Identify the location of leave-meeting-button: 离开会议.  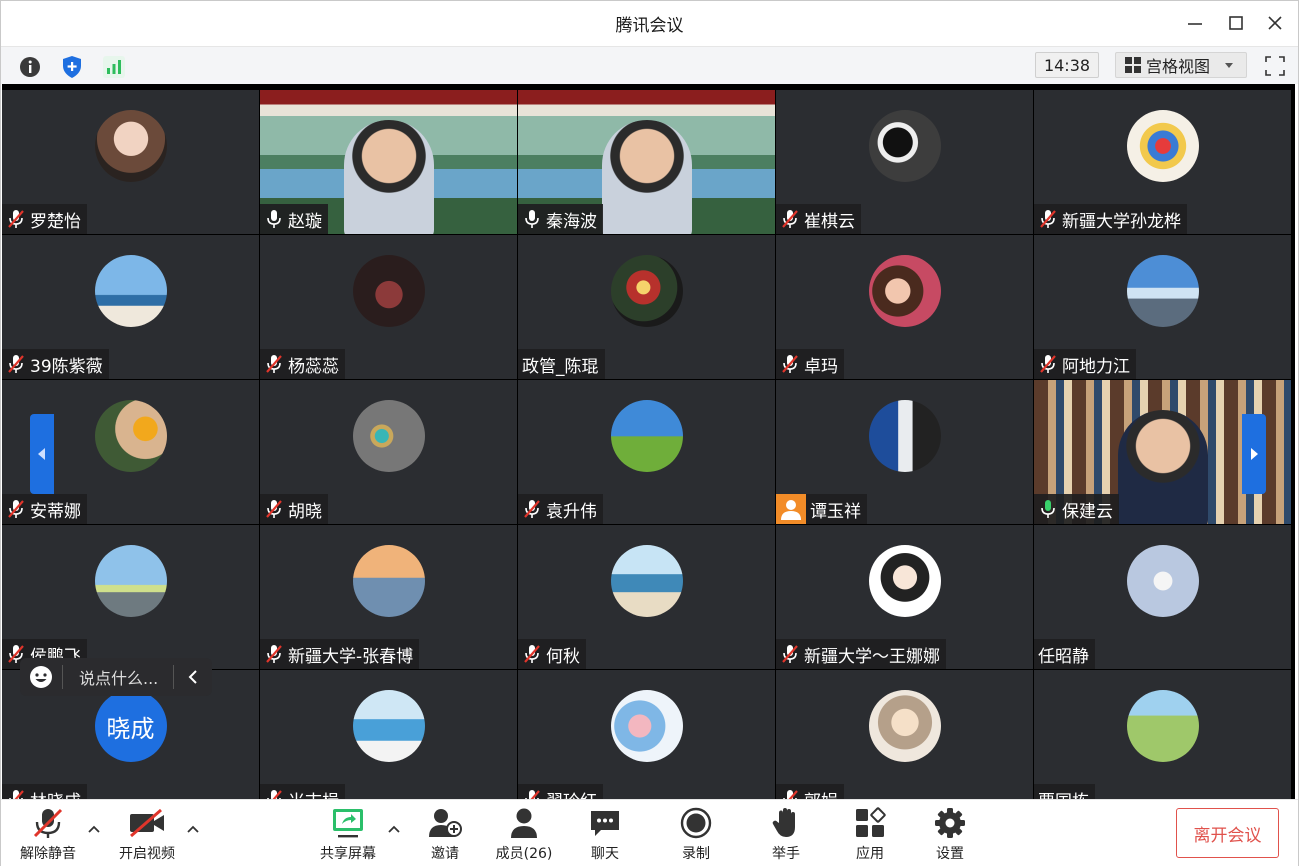
(1227, 833).